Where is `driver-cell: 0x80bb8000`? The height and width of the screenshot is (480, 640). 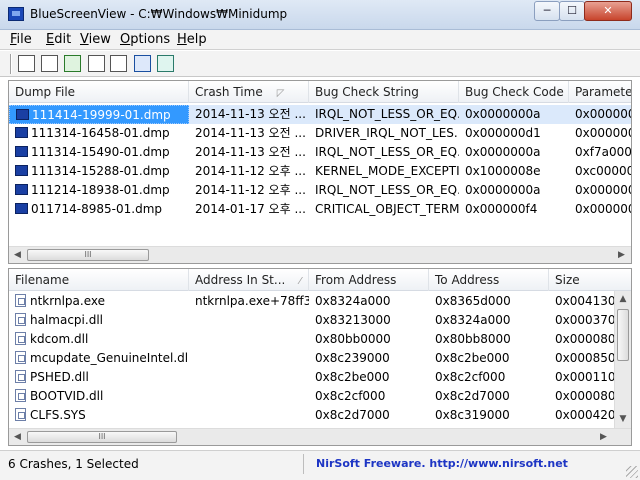 driver-cell: 0x80bb8000 is located at coordinates (489, 339).